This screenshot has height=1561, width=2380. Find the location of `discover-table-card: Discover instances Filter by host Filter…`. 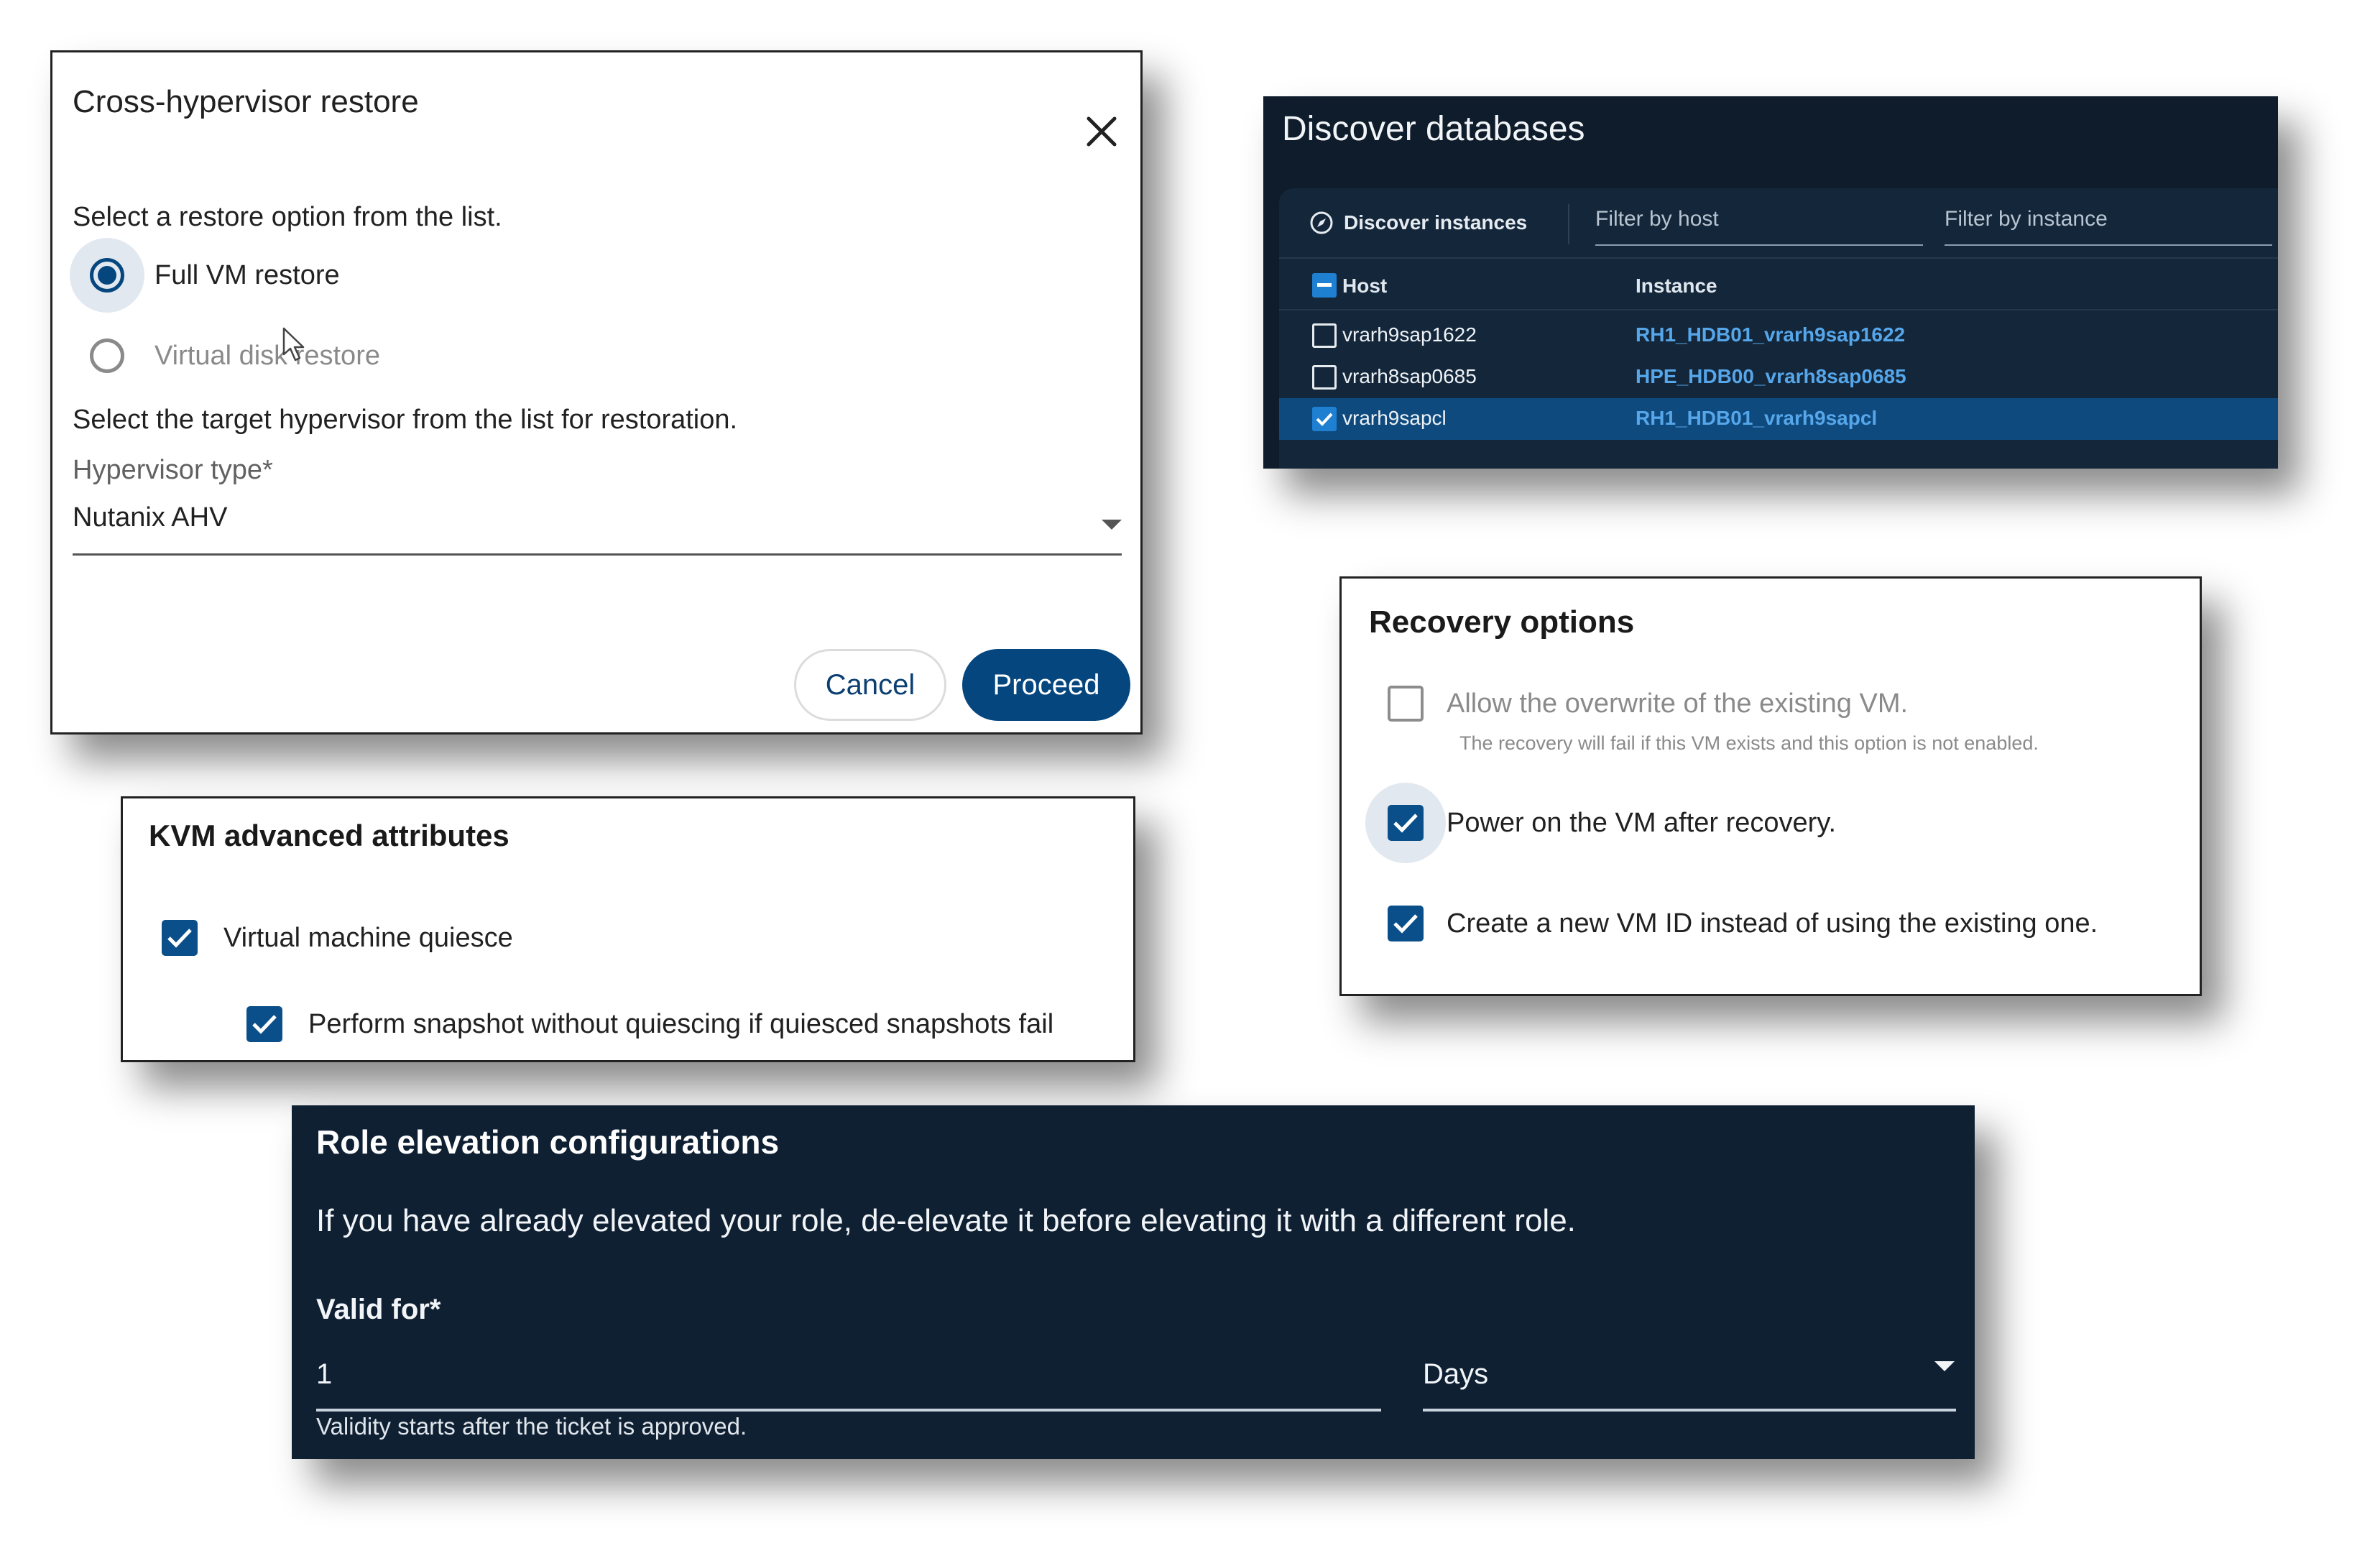

discover-table-card: Discover instances Filter by host Filter… is located at coordinates (1778, 328).